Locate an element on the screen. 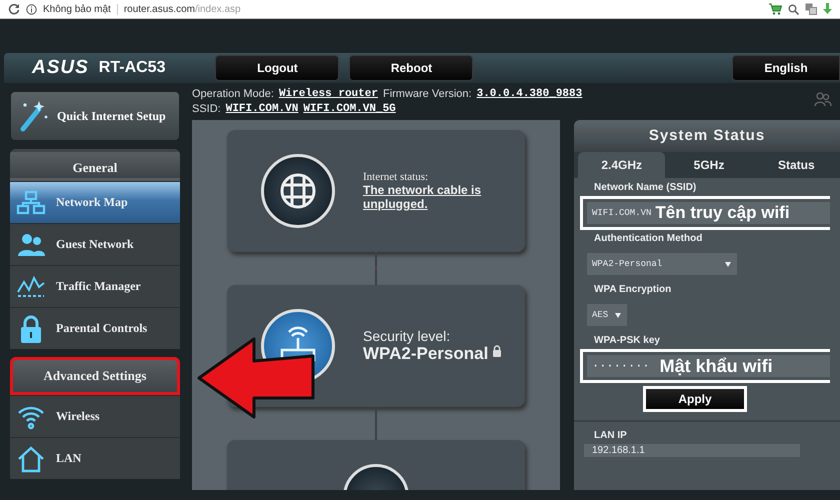  sidebar-item: Parental Controls is located at coordinates (95, 328).